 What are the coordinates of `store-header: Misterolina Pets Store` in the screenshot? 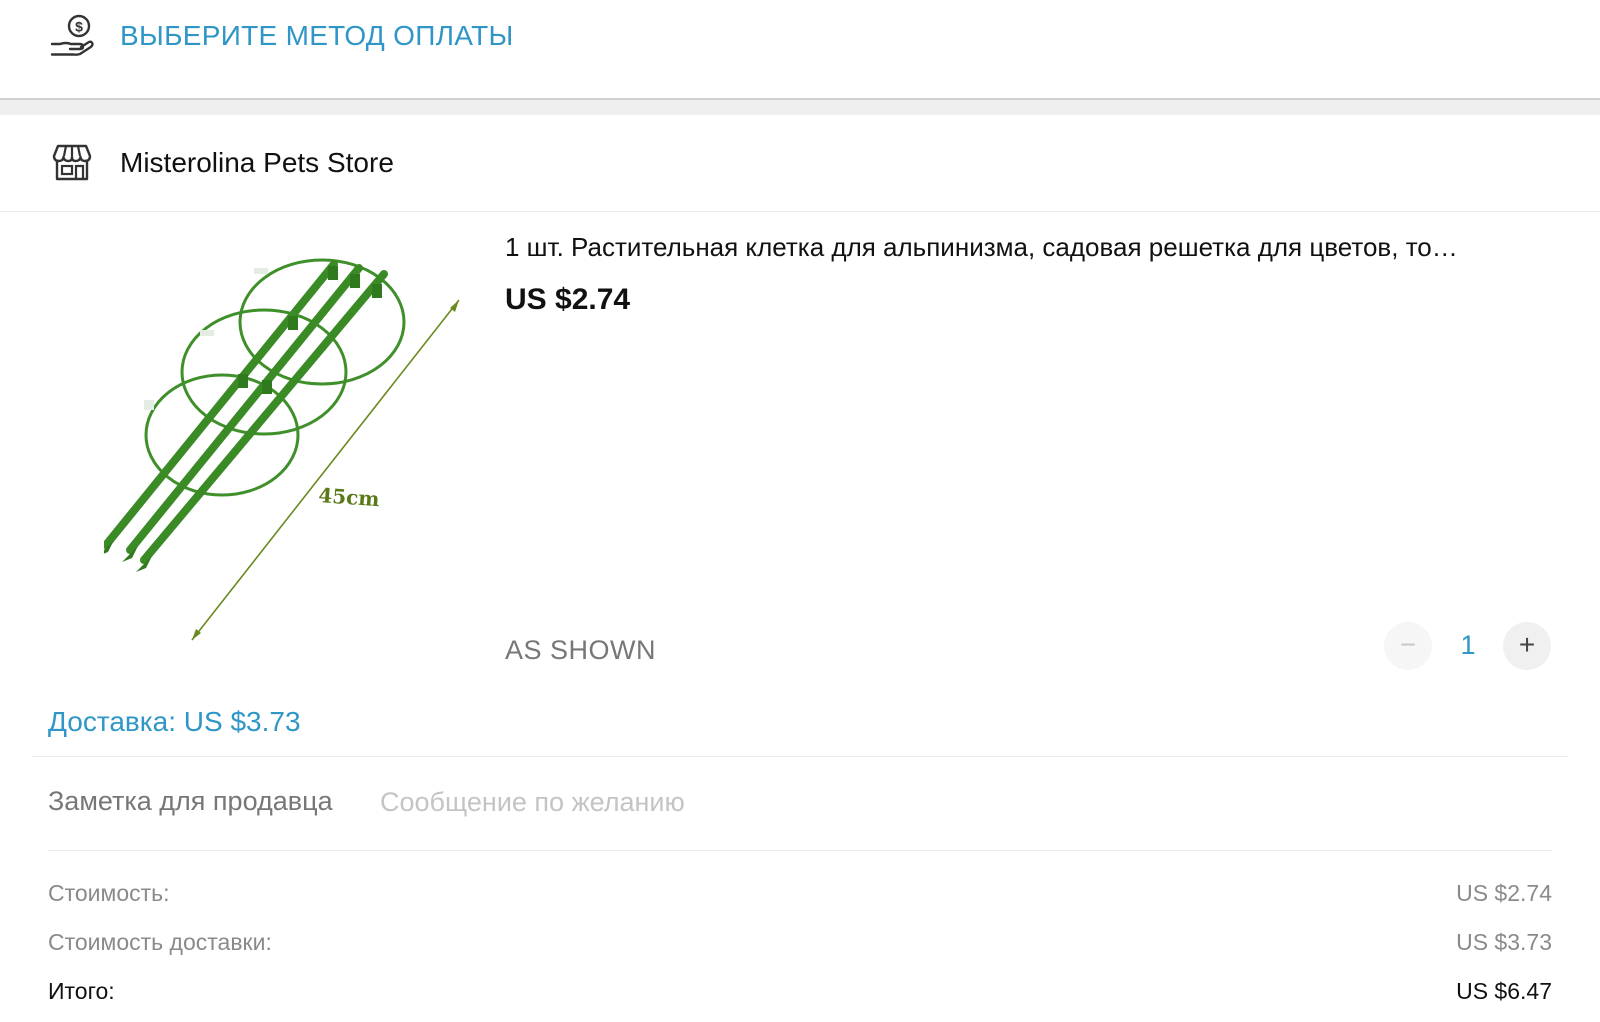 It's located at (800, 163).